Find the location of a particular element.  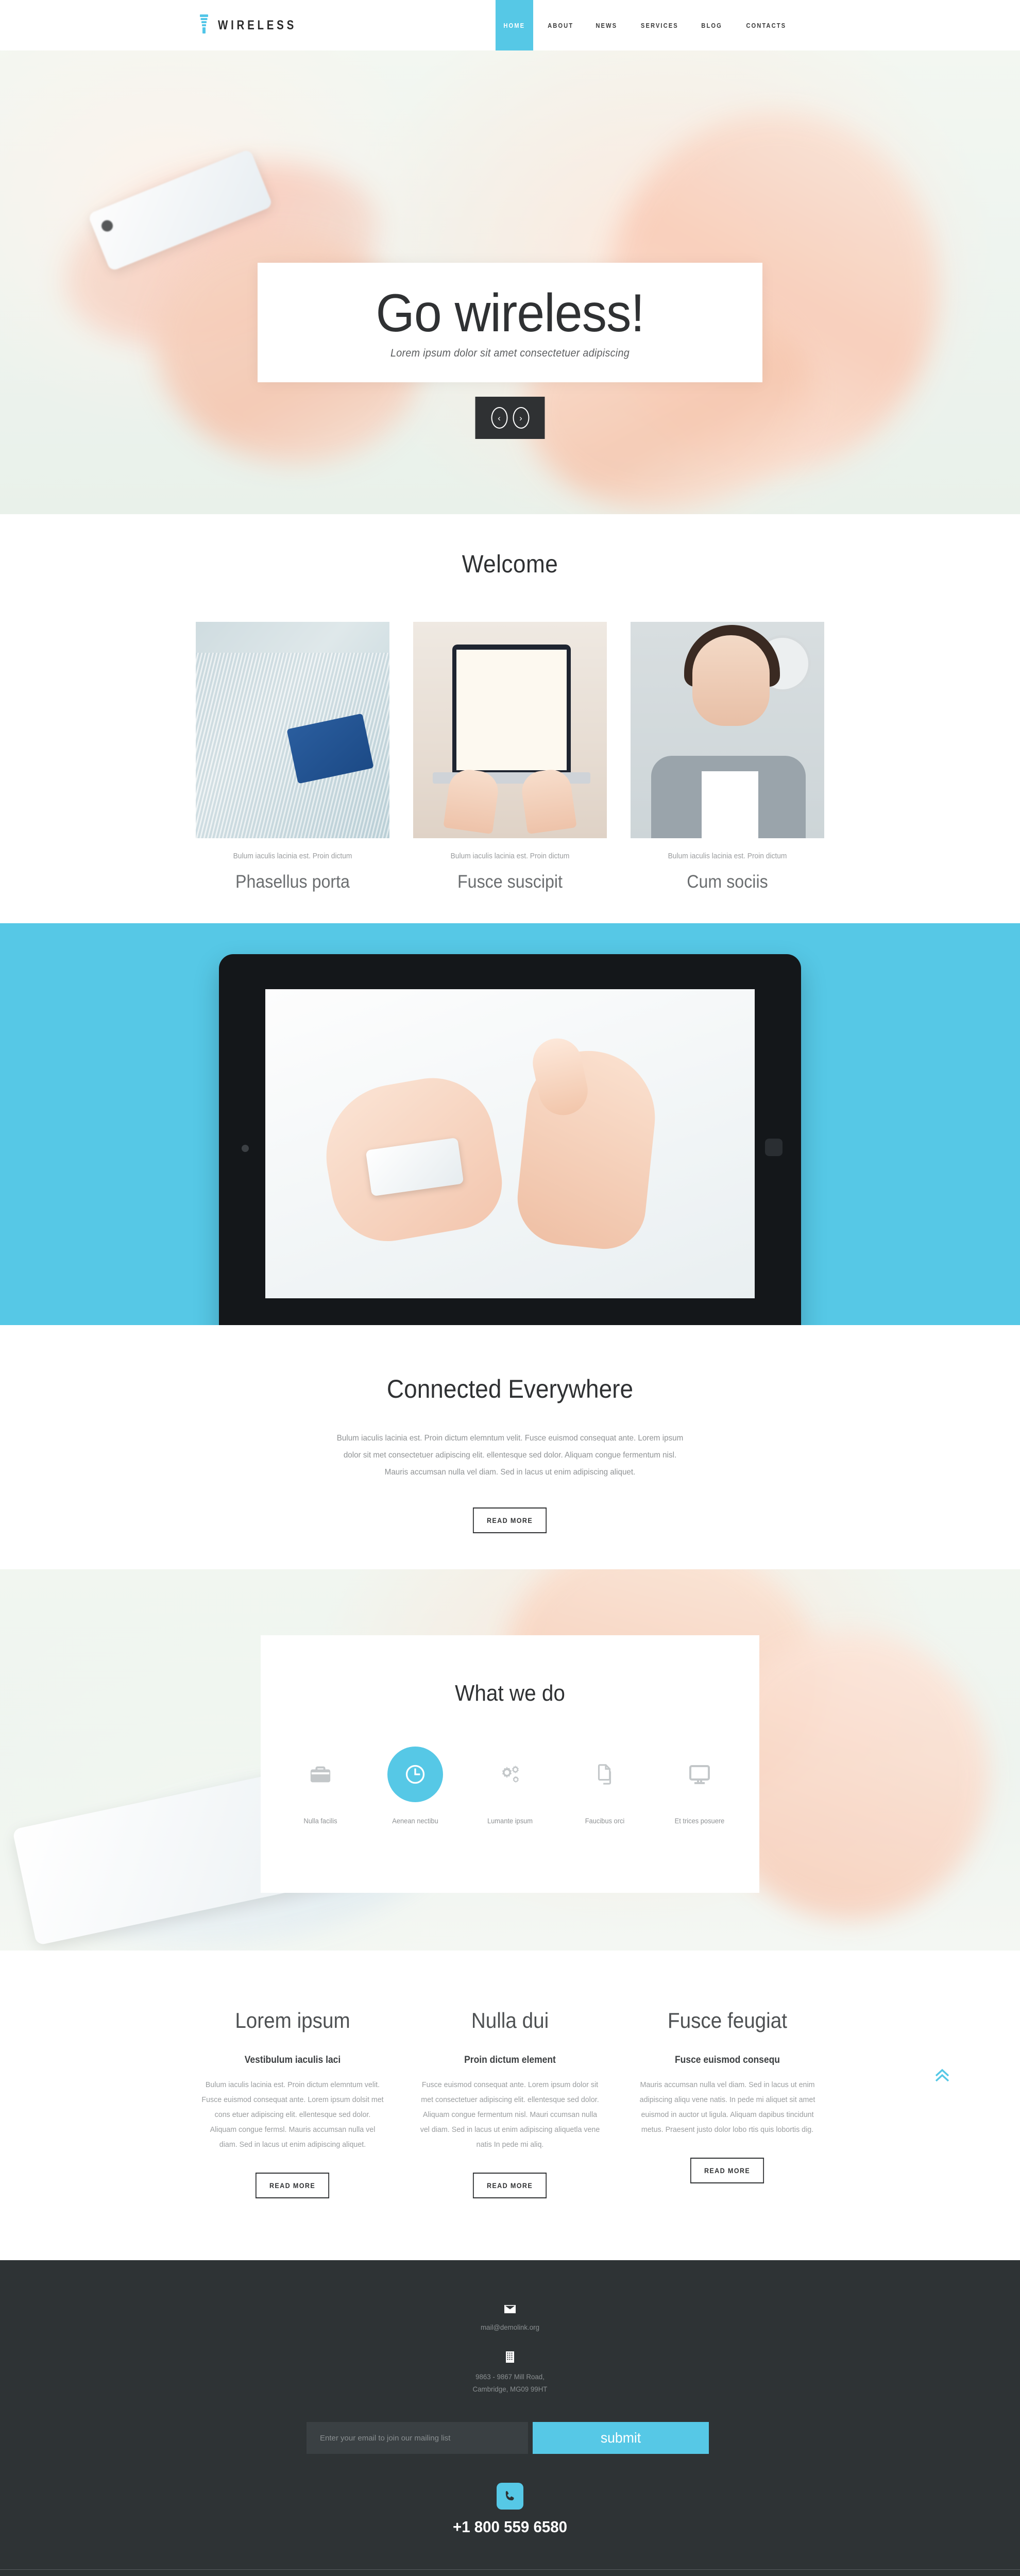

nav-item-blog: BLOG is located at coordinates (711, 25).